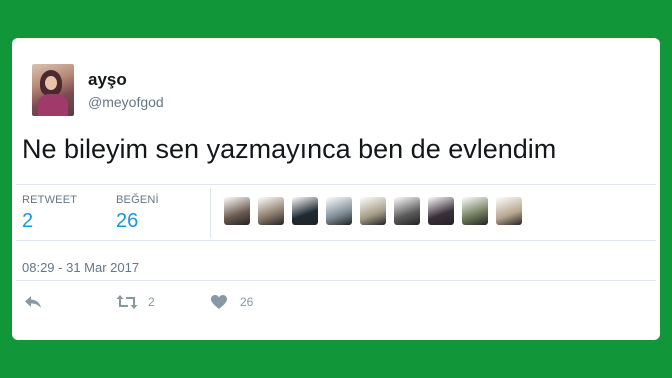 This screenshot has height=378, width=672. What do you see at coordinates (126, 102) in the screenshot?
I see `user-handle: @meyofgod` at bounding box center [126, 102].